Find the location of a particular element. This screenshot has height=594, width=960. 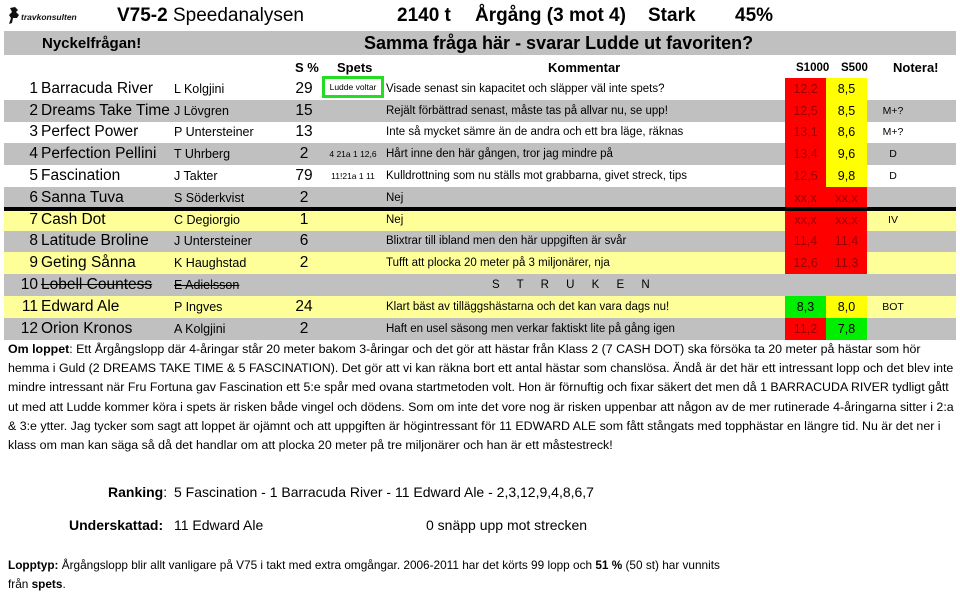

start-percent: 24 is located at coordinates (304, 306).